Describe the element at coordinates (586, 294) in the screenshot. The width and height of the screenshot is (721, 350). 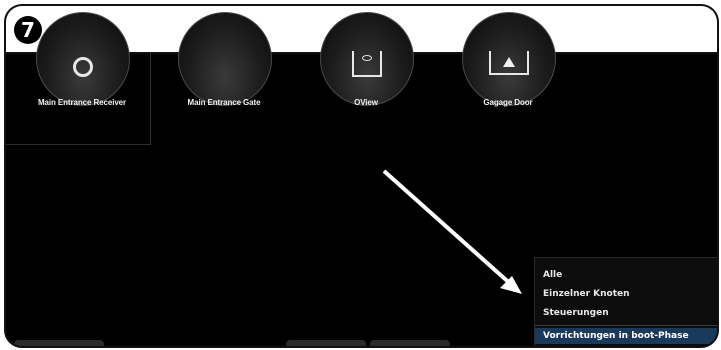
I see `menu-item-einzelner-knoten: Einzelner Knoten` at that location.